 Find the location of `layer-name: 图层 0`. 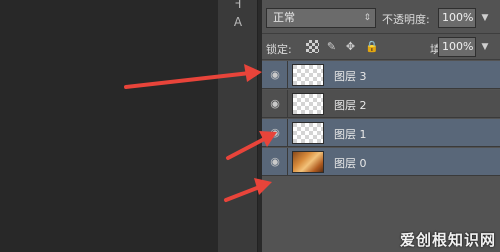

layer-name: 图层 0 is located at coordinates (350, 163).